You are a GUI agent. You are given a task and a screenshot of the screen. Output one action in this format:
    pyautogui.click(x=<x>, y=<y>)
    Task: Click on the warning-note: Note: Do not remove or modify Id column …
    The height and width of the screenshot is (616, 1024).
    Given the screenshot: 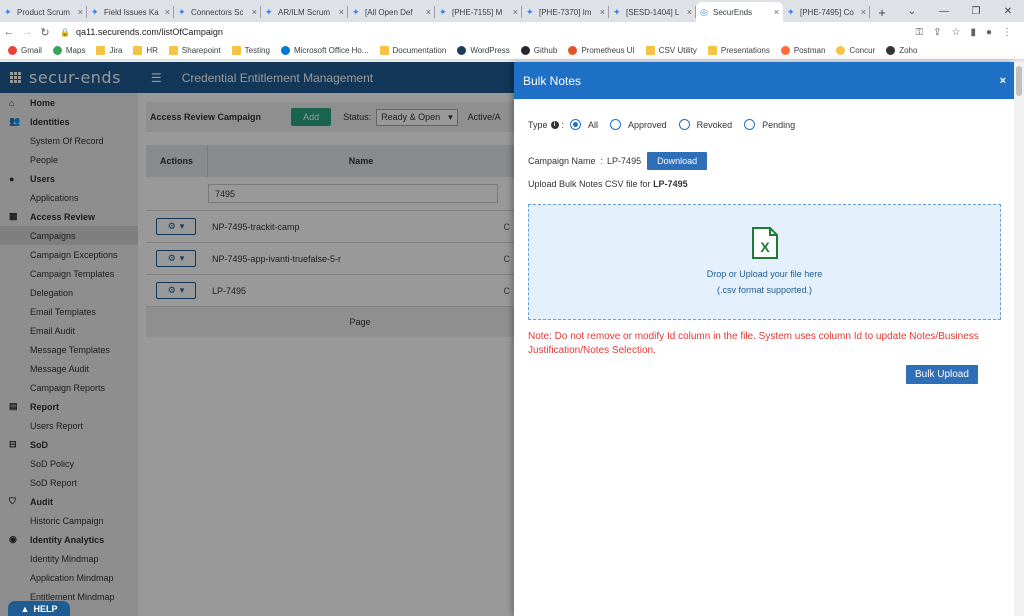 What is the action you would take?
    pyautogui.click(x=753, y=343)
    